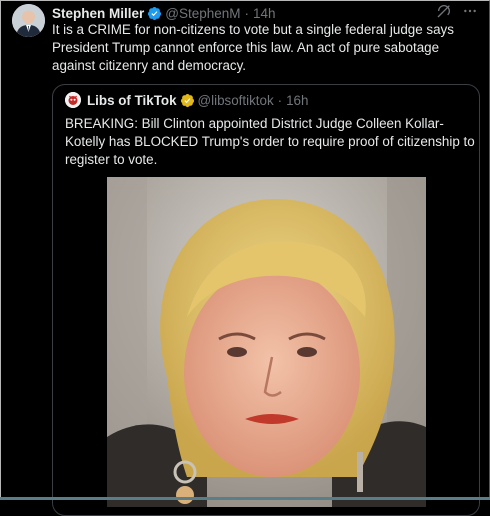 Image resolution: width=490 pixels, height=516 pixels. What do you see at coordinates (202, 13) in the screenshot?
I see `author-handle: @StephenM` at bounding box center [202, 13].